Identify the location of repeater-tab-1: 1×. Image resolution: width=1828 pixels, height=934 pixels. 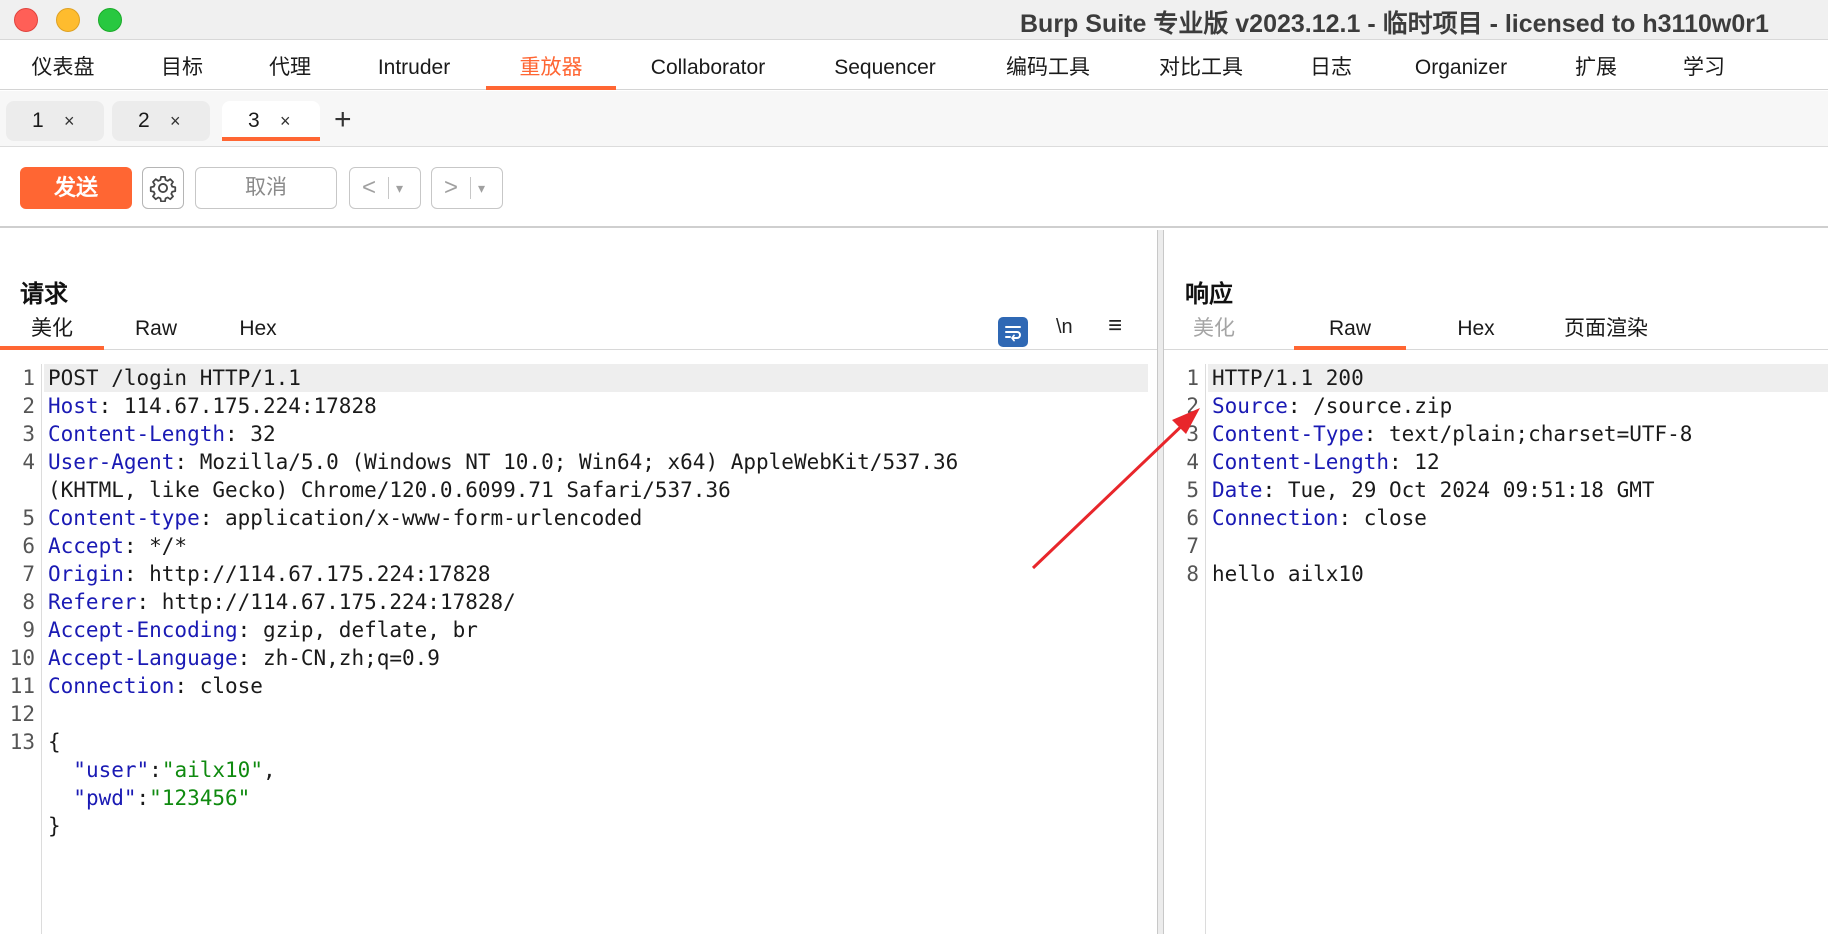
(55, 121).